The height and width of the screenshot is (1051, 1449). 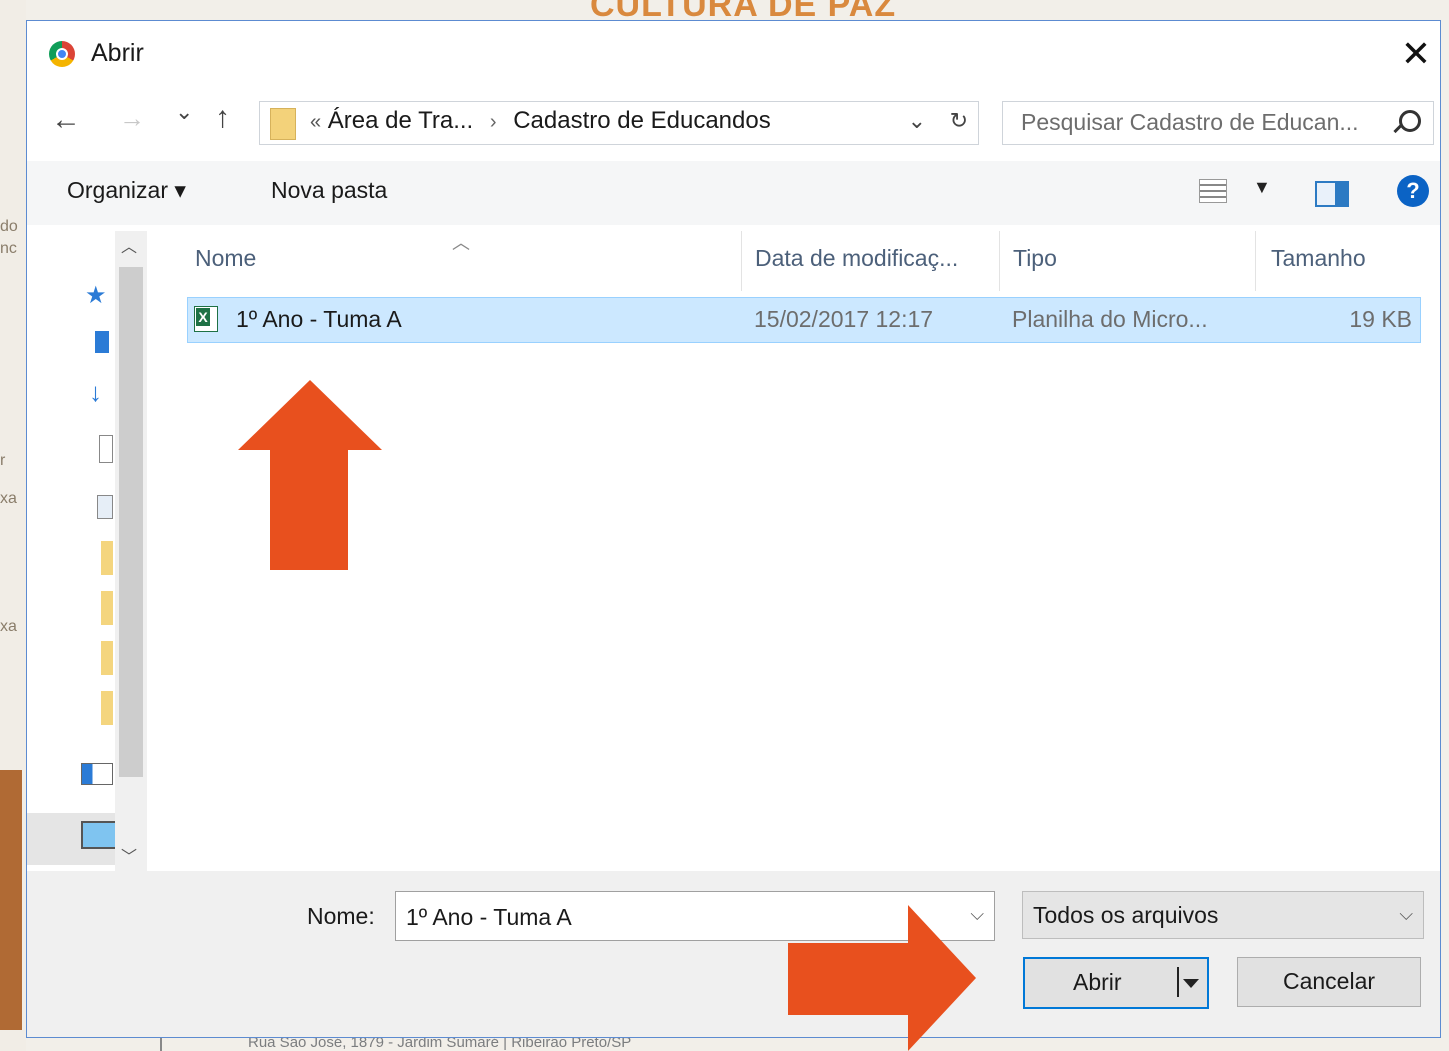 I want to click on breadcrumb-item: Cadastro de Educandos, so click(x=642, y=120).